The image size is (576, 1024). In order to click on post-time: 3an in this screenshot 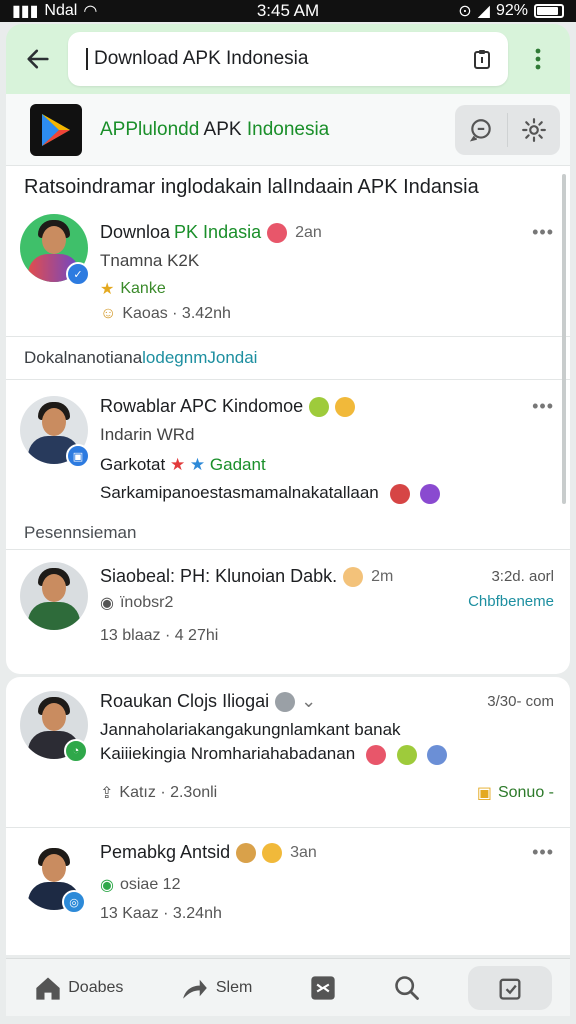, I will do `click(303, 852)`.